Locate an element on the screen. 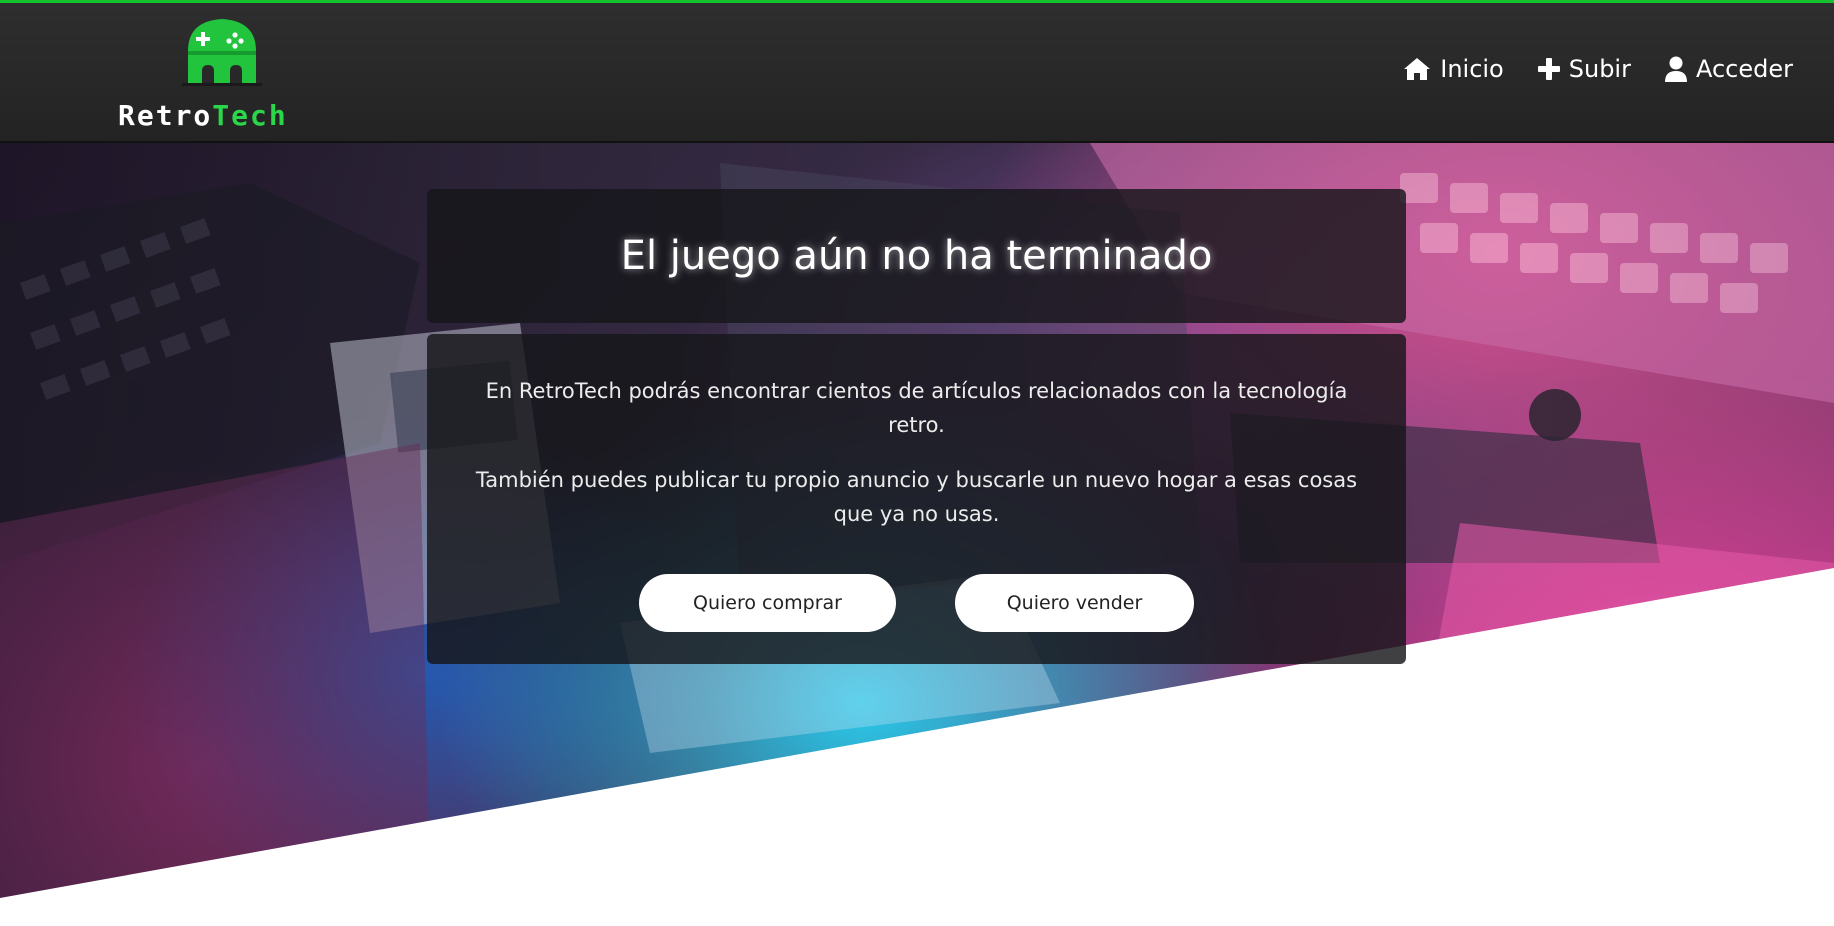 This screenshot has width=1834, height=926. hero-title: El juego aún no ha terminado is located at coordinates (916, 256).